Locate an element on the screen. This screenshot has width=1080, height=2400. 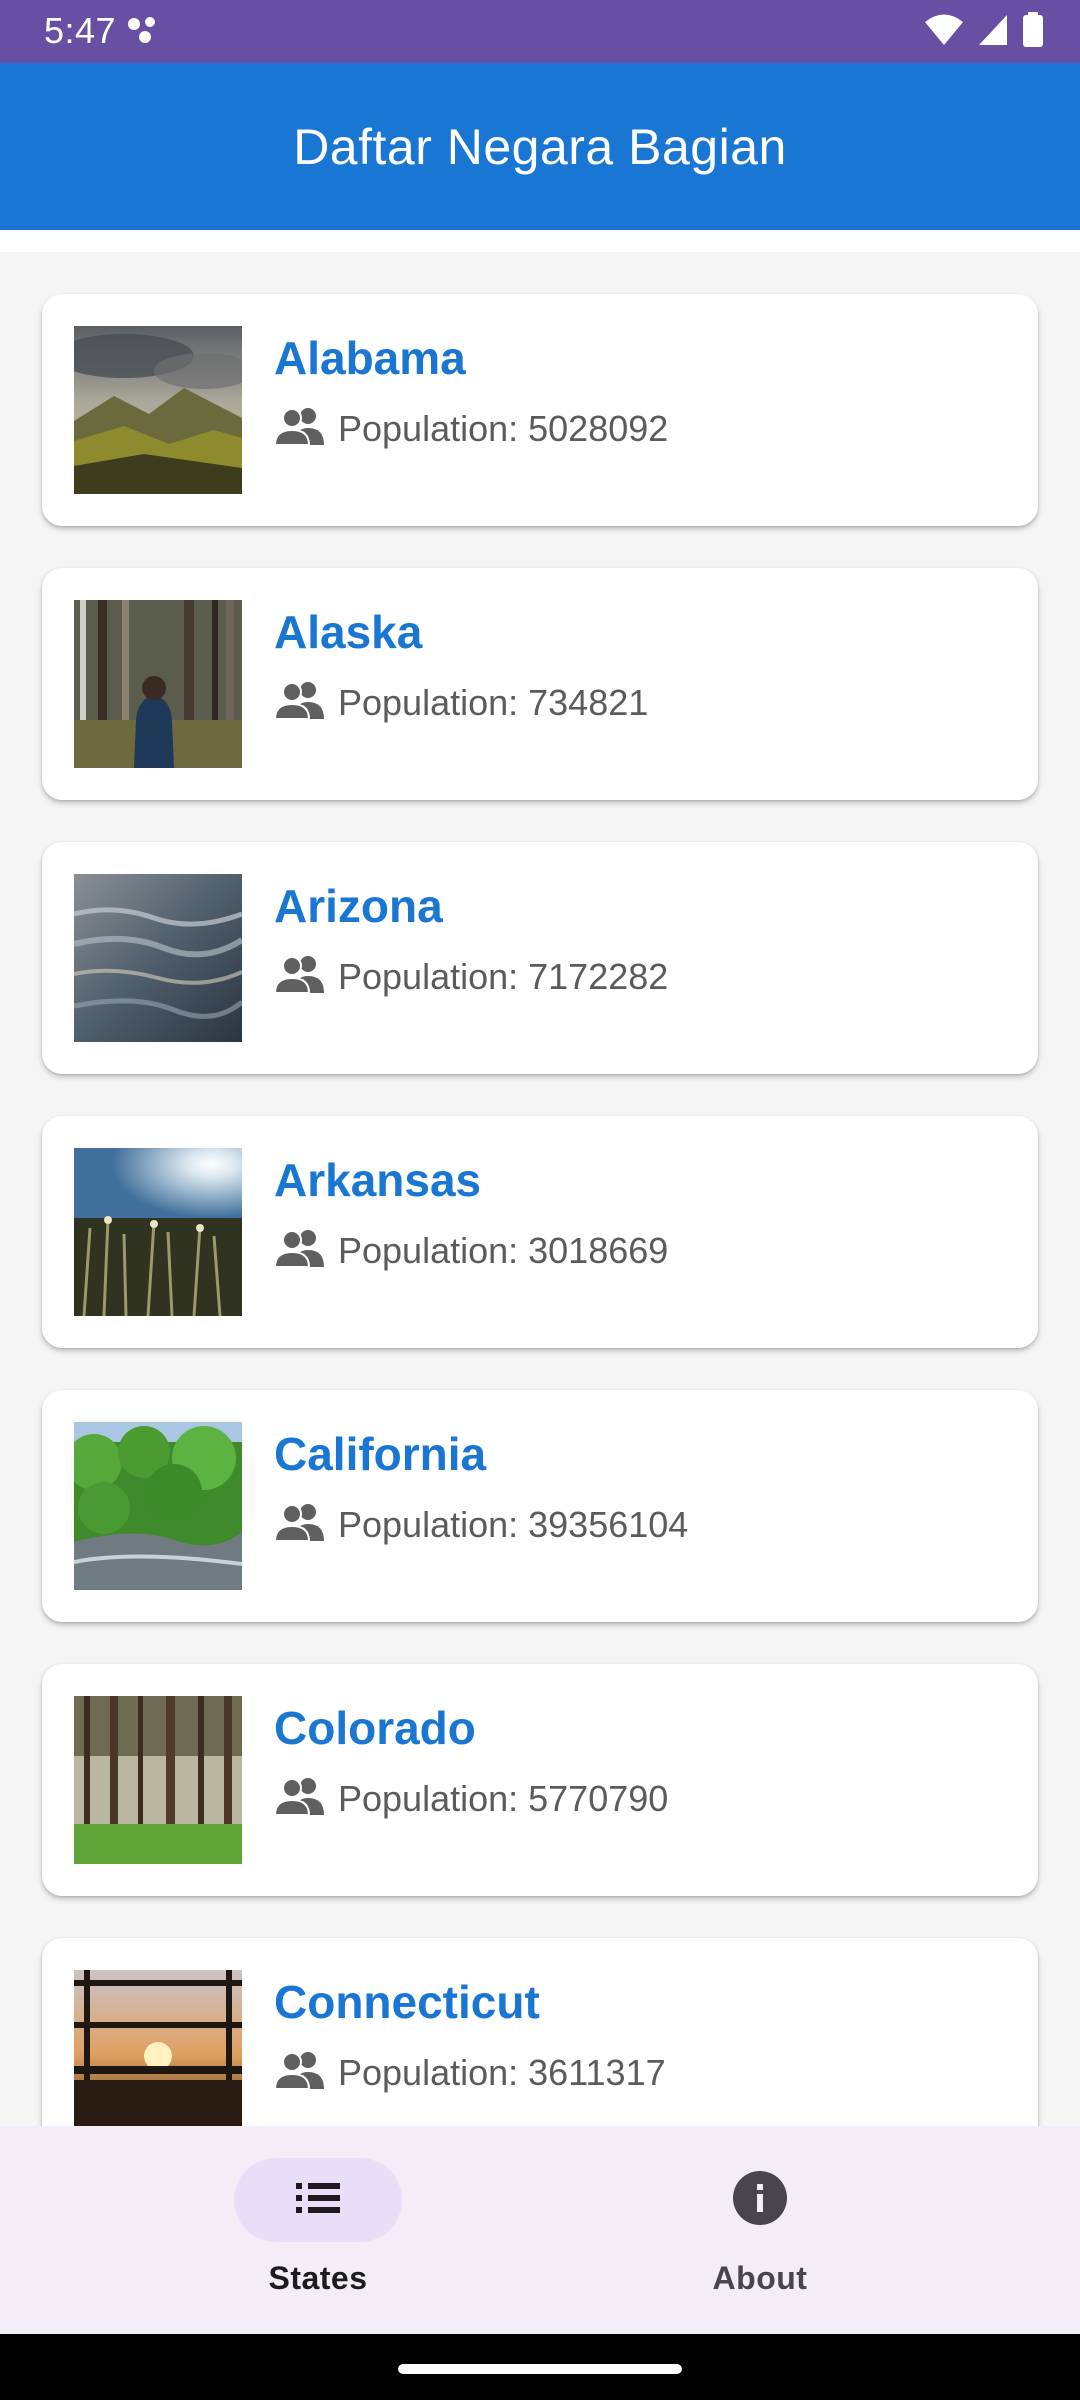
bottom-navigation: States About is located at coordinates (540, 2230).